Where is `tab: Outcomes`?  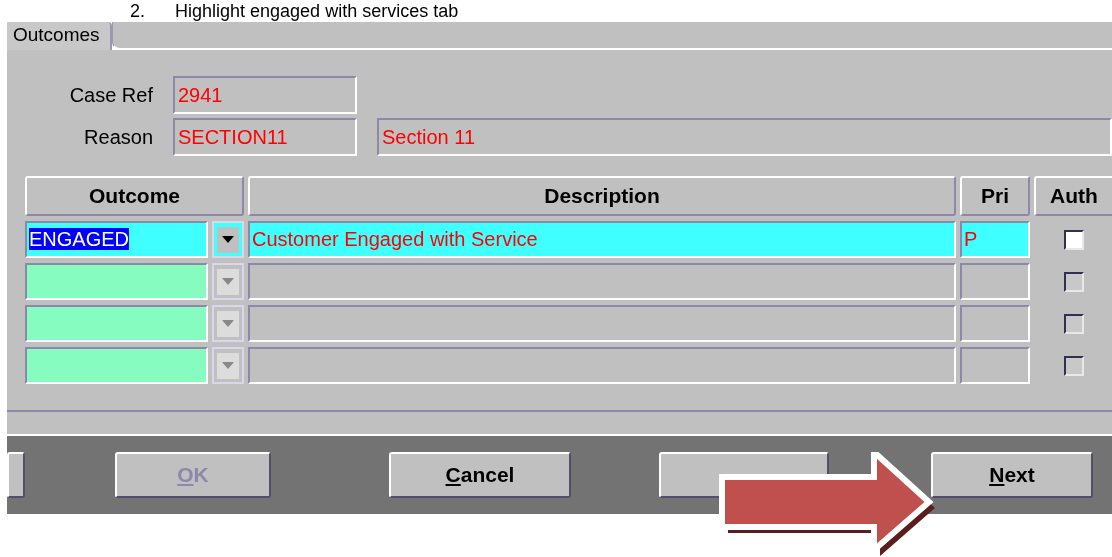
tab: Outcomes is located at coordinates (59, 36).